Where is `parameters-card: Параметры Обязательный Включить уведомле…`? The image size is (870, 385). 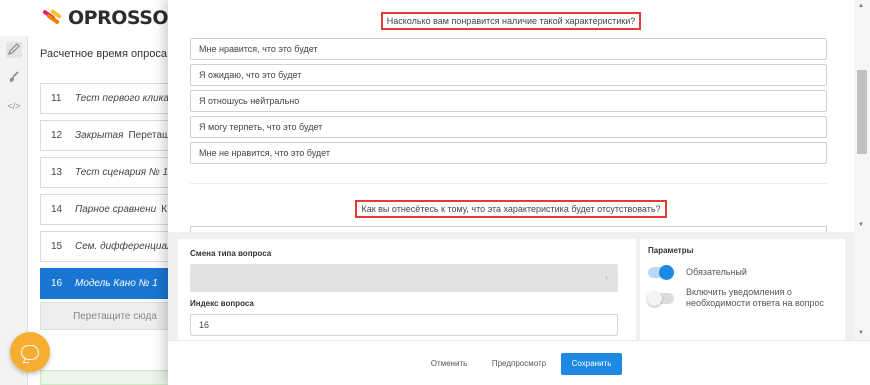 parameters-card: Параметры Обязательный Включить уведомле… is located at coordinates (742, 289).